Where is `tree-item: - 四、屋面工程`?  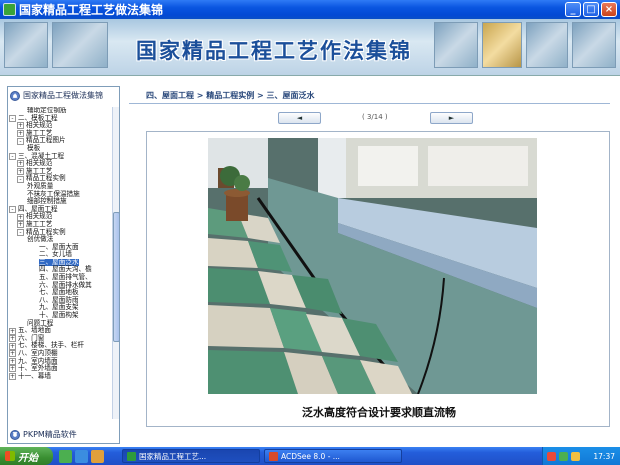
tree-item: - 四、屋面工程 is located at coordinates (60, 209).